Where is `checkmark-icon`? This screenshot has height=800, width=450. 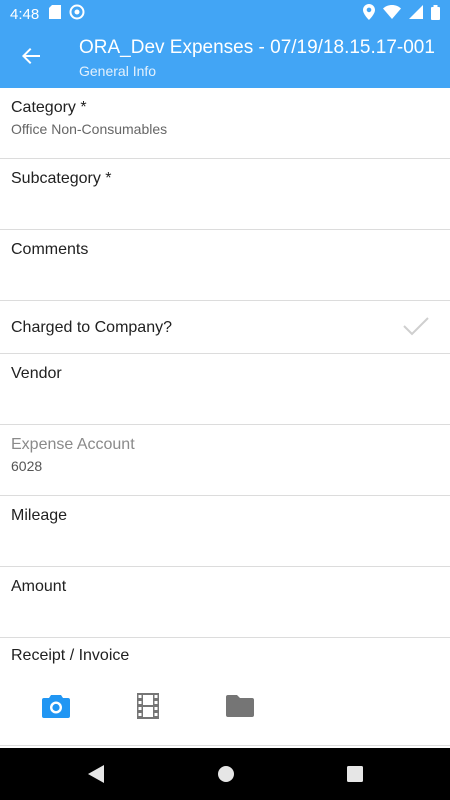
checkmark-icon is located at coordinates (416, 328).